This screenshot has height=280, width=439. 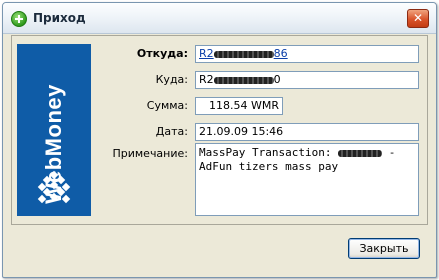 I want to click on note-line-1: MassPay Transaction: -, so click(x=307, y=153).